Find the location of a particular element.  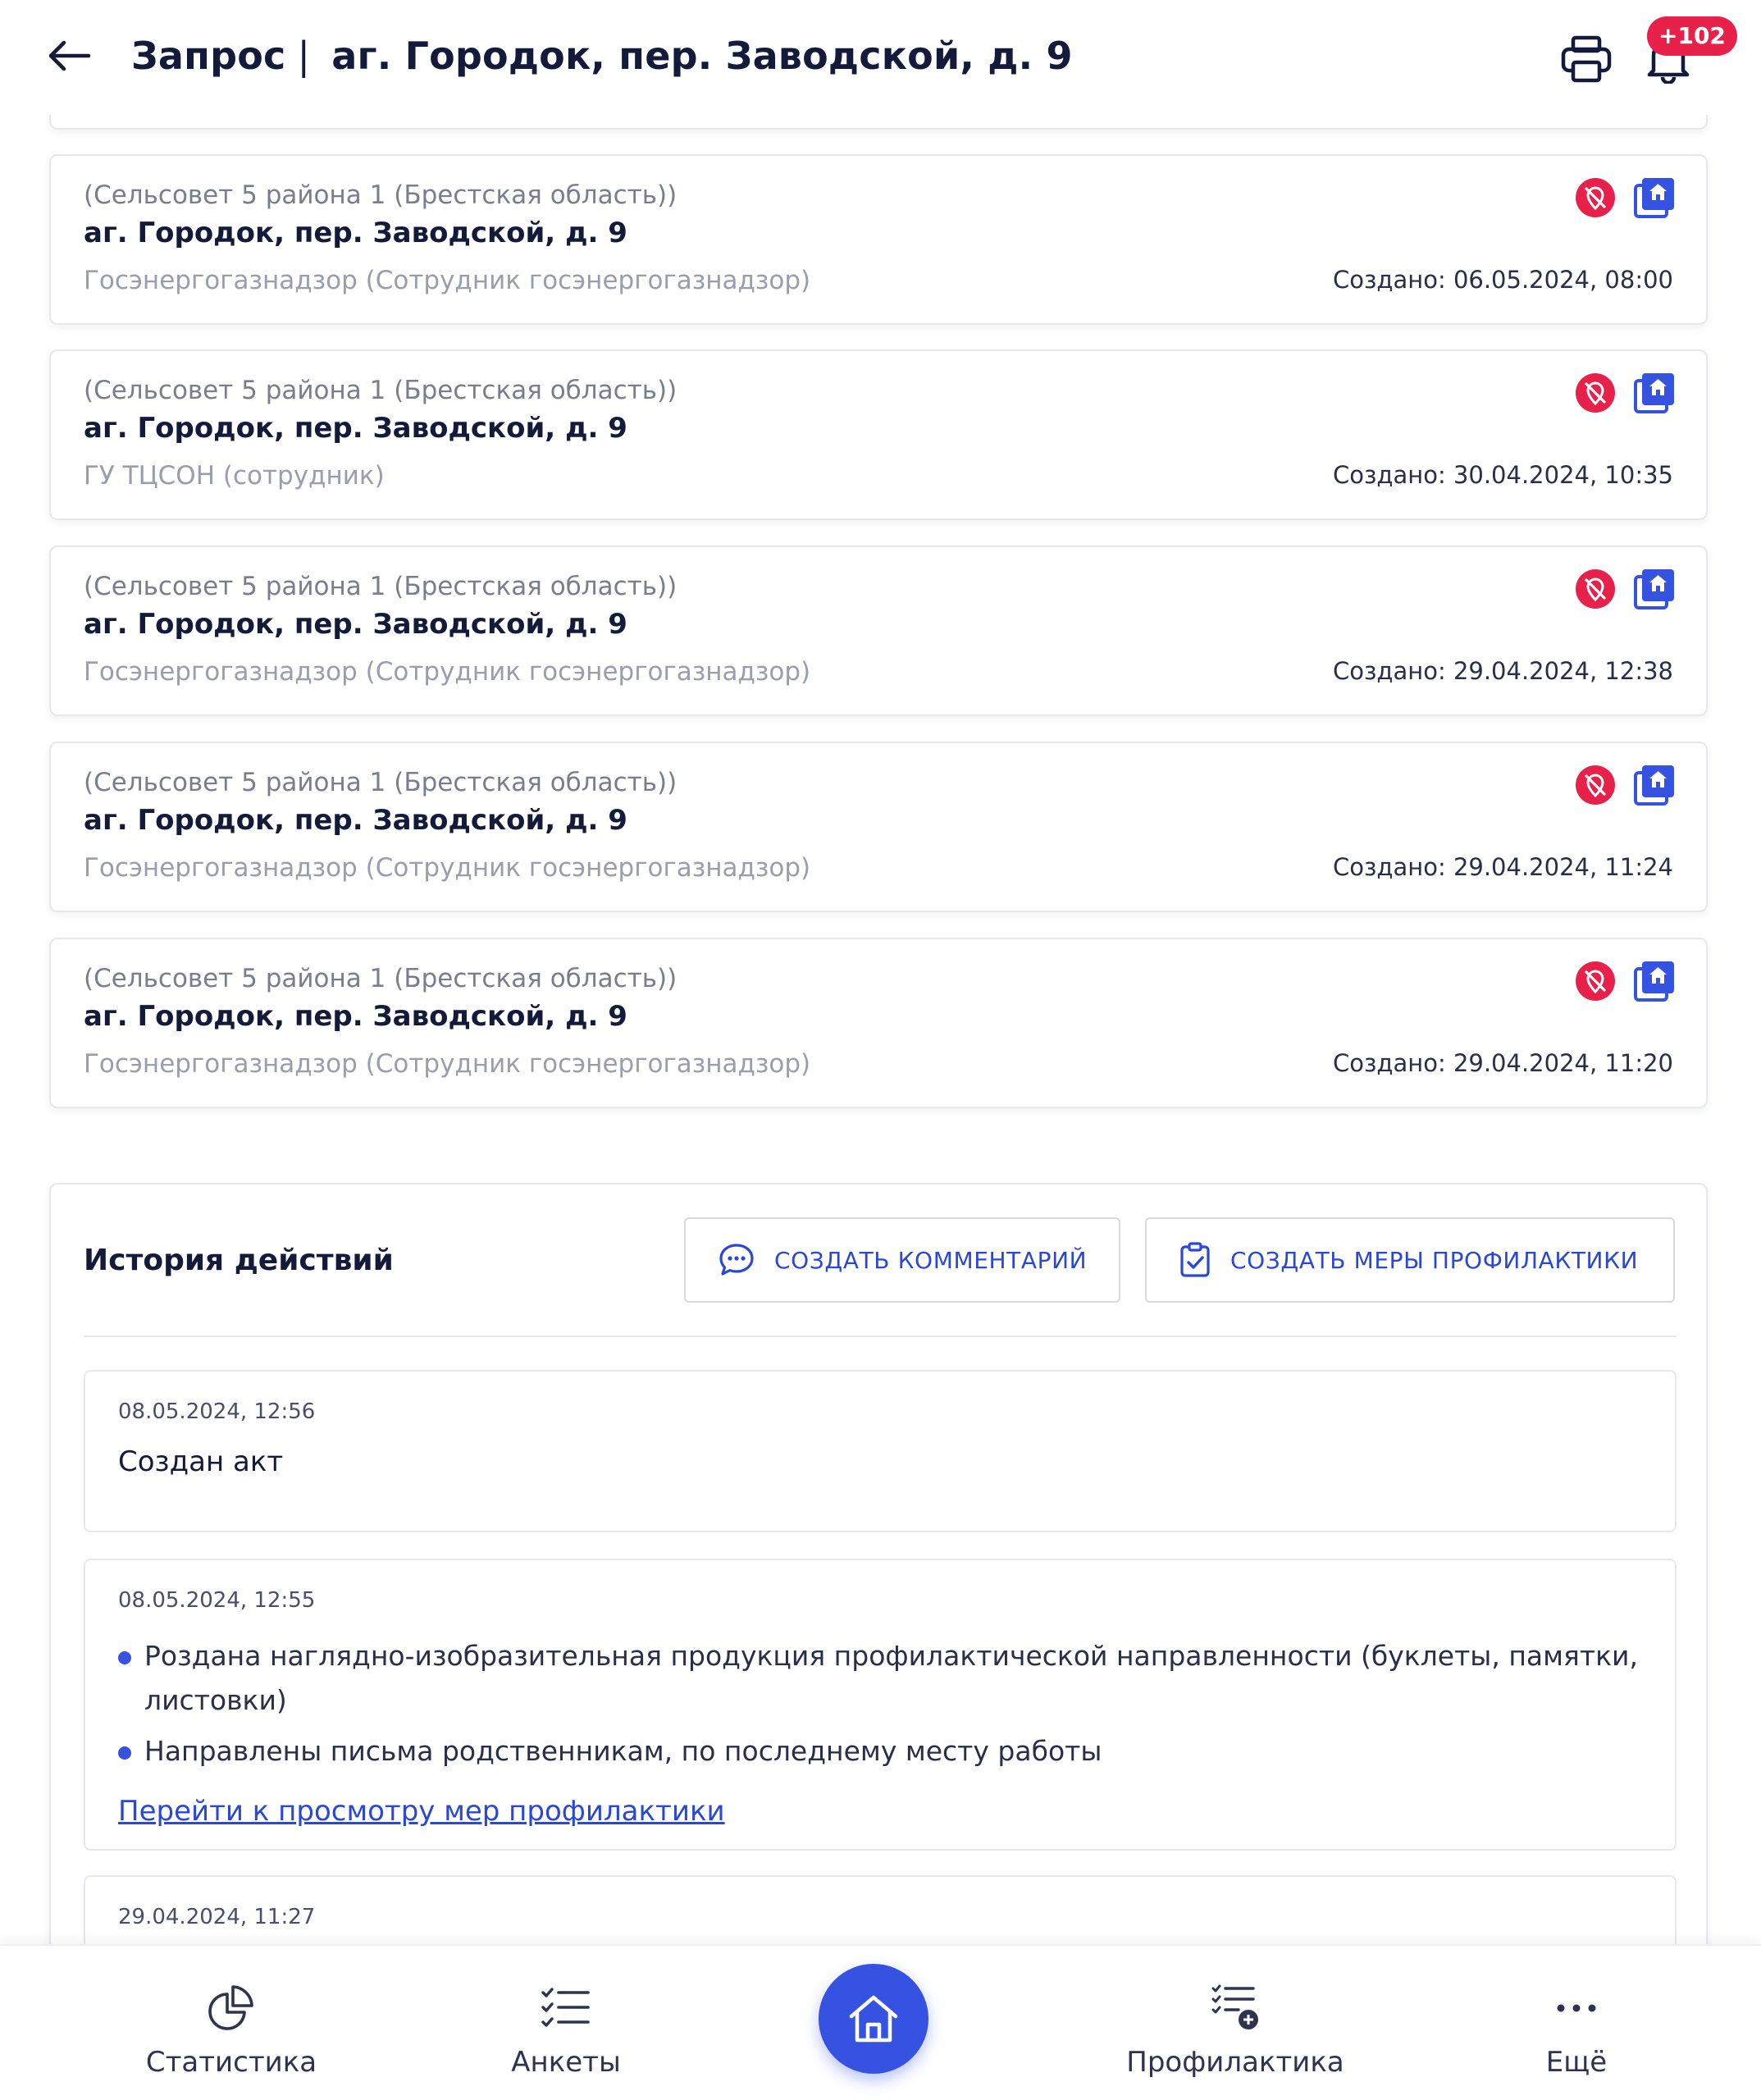

arrow-left-icon is located at coordinates (69, 55).